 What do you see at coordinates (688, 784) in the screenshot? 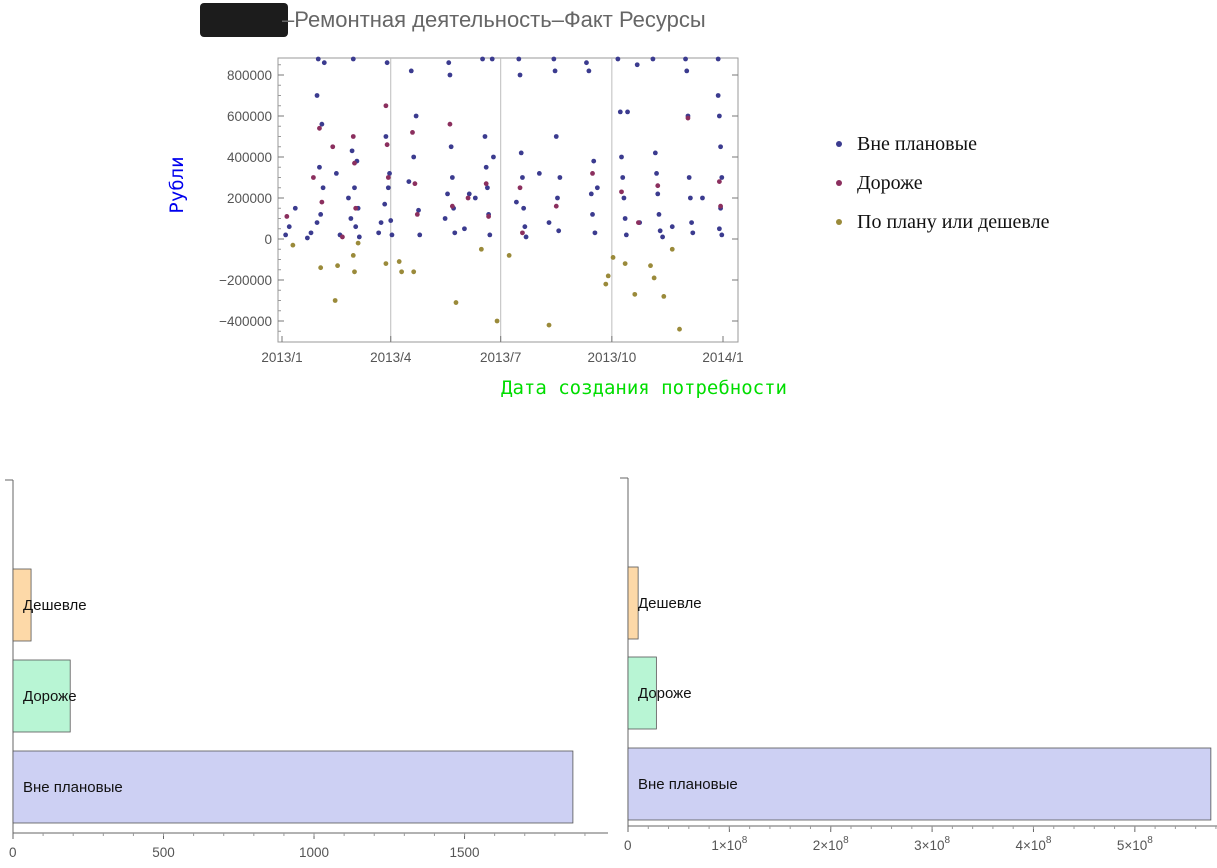
I see `bar-category-label: Вне плановые` at bounding box center [688, 784].